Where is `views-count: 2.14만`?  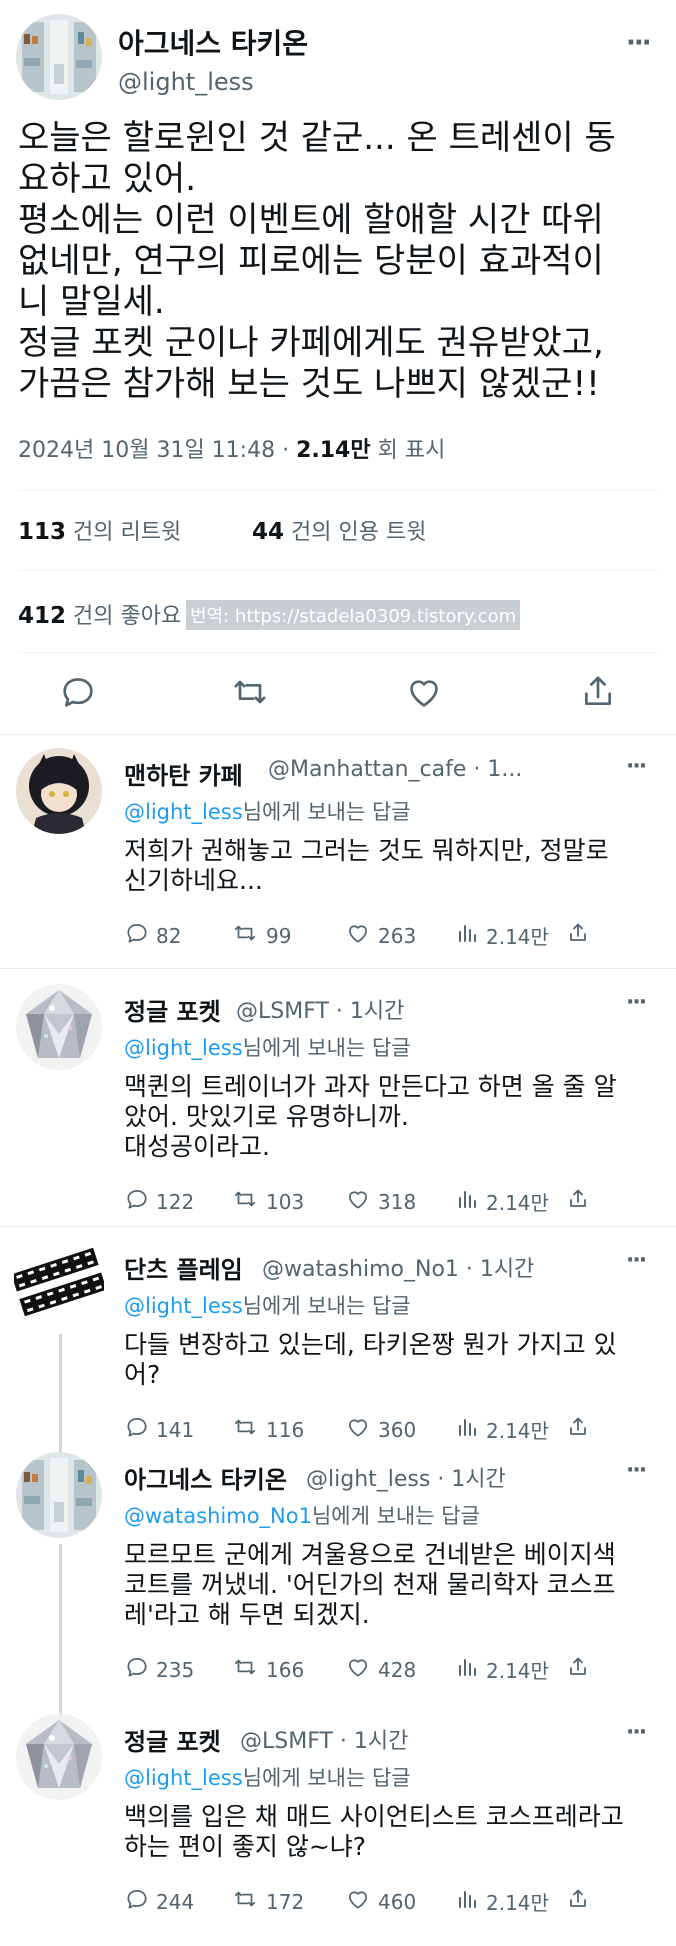
views-count: 2.14만 is located at coordinates (517, 1671).